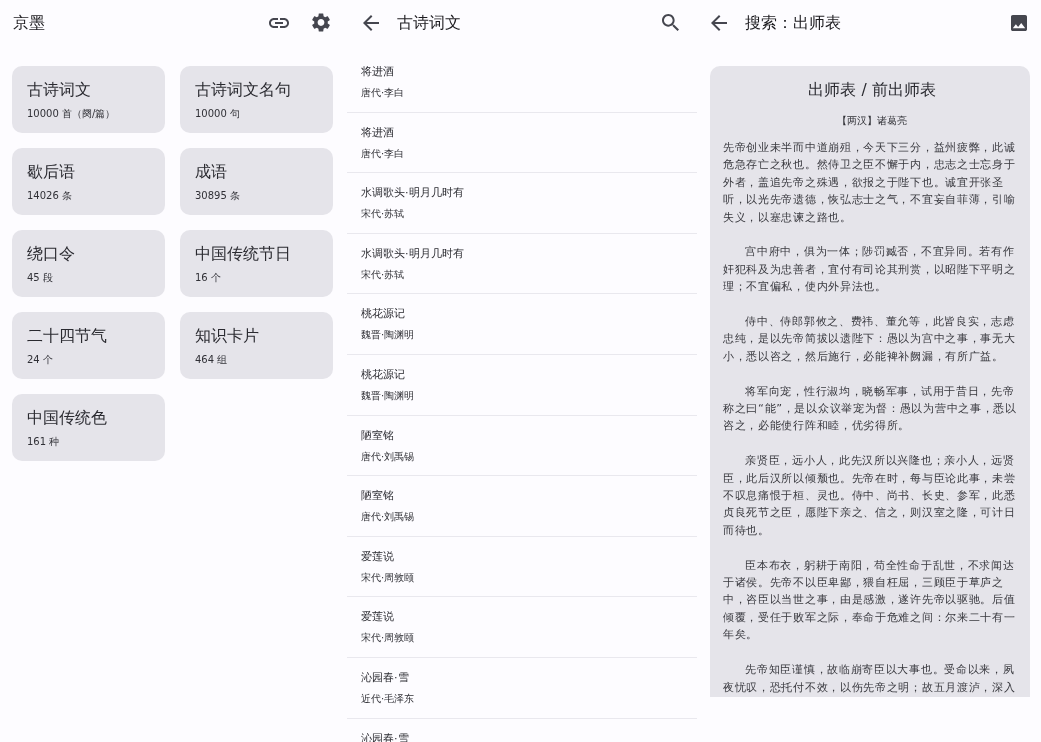 The width and height of the screenshot is (1041, 742). I want to click on poem-paragraph: 将军向宠，性行淑均，晓畅军事，试用于昔日，先帝称之曰“能”，是以众议举宠为督：愚以为营中之事，悉以咨之，必能使行阵和睦，优劣得所。, so click(870, 409).